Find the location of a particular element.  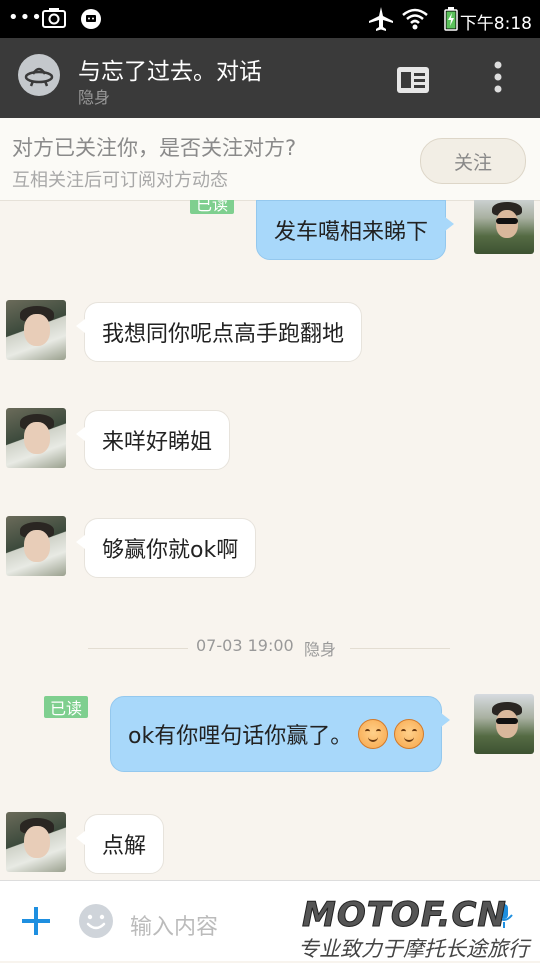

plus-icon is located at coordinates (36, 921).